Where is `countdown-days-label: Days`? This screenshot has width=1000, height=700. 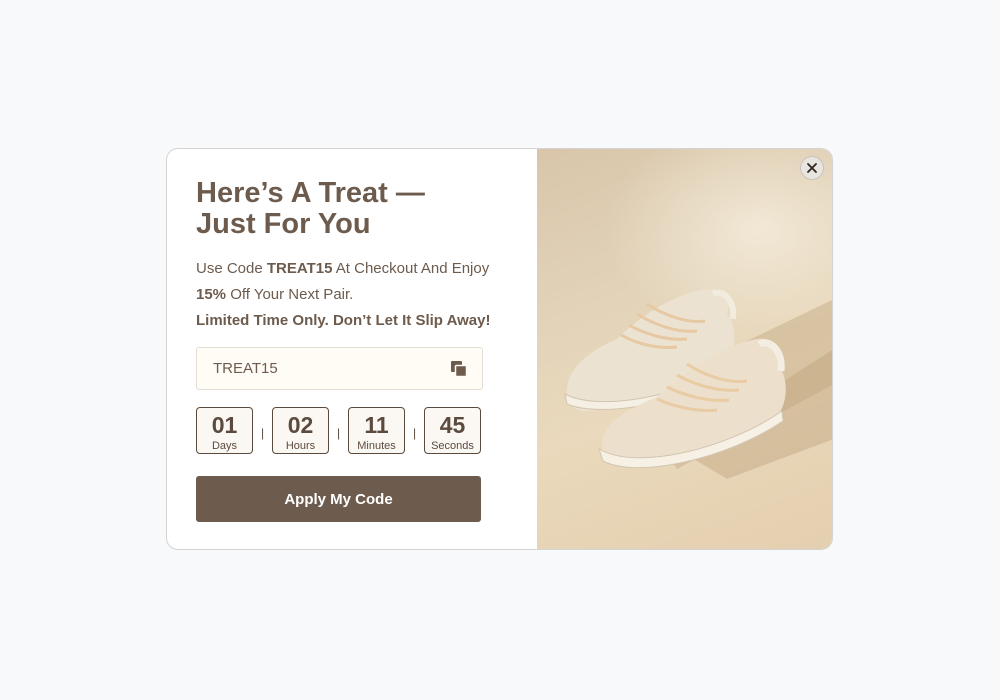
countdown-days-label: Days is located at coordinates (224, 446).